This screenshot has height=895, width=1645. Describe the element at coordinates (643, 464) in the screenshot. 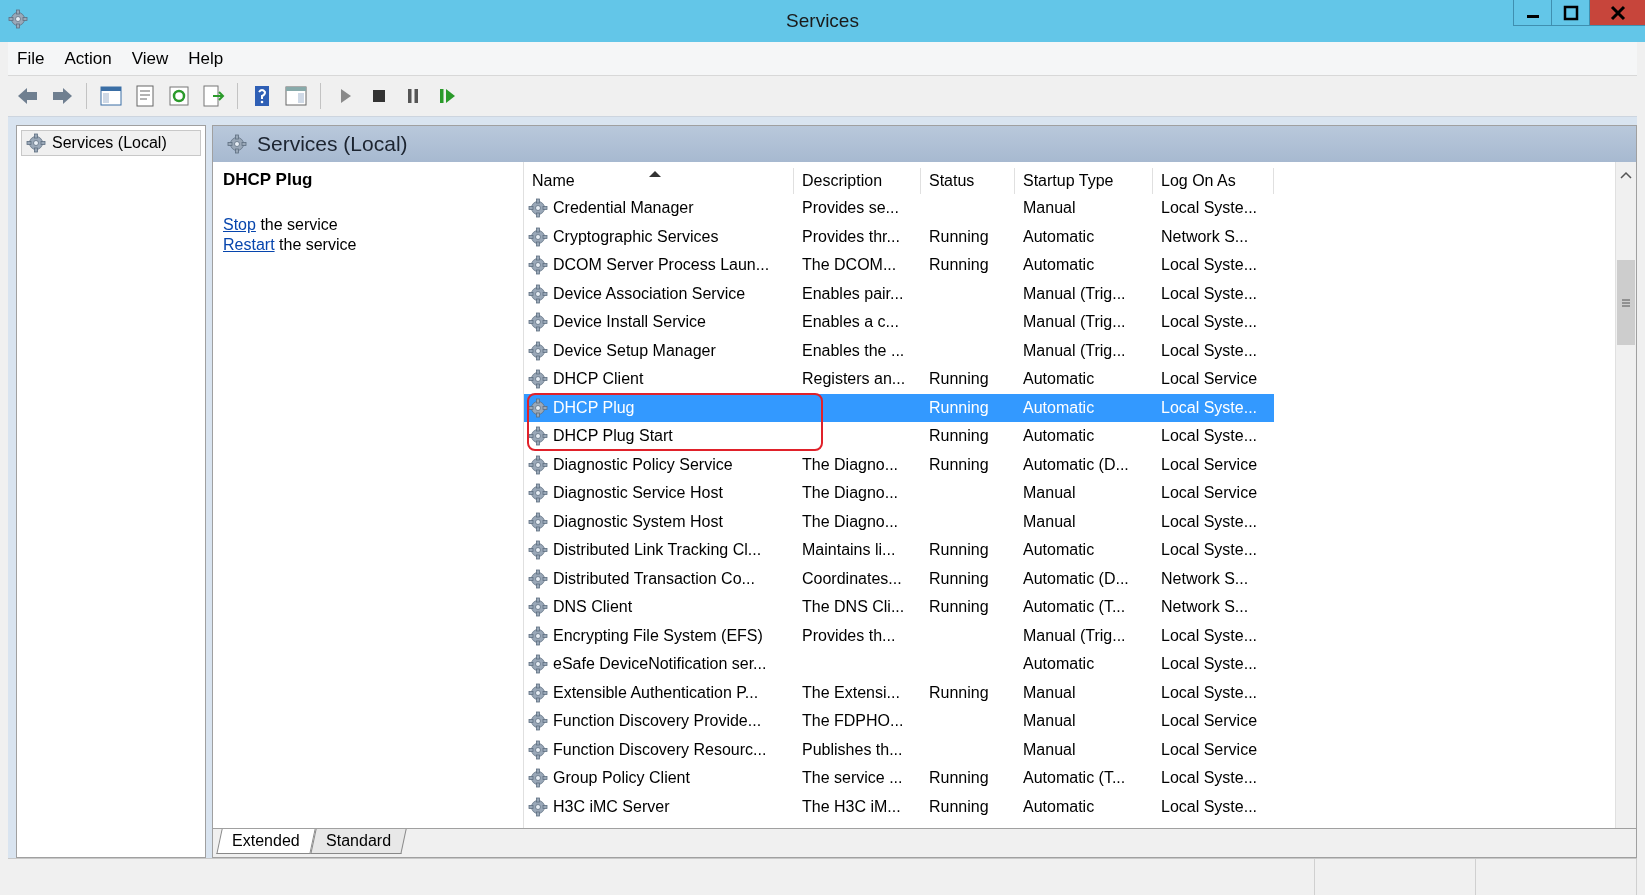

I see `table-cell: Diagnostic Policy Service` at that location.